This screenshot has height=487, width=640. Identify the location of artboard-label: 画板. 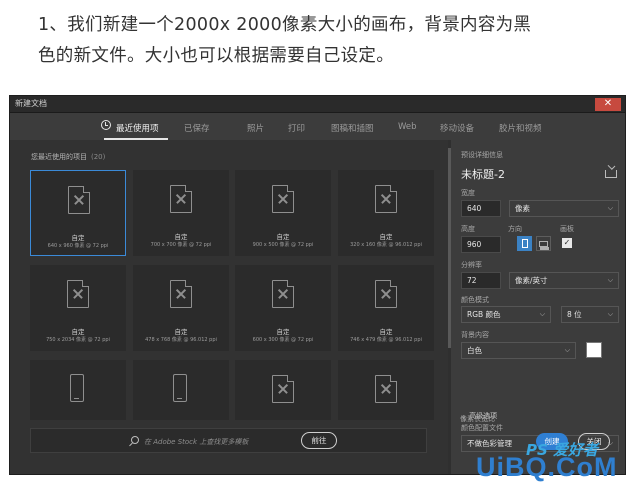
(567, 229).